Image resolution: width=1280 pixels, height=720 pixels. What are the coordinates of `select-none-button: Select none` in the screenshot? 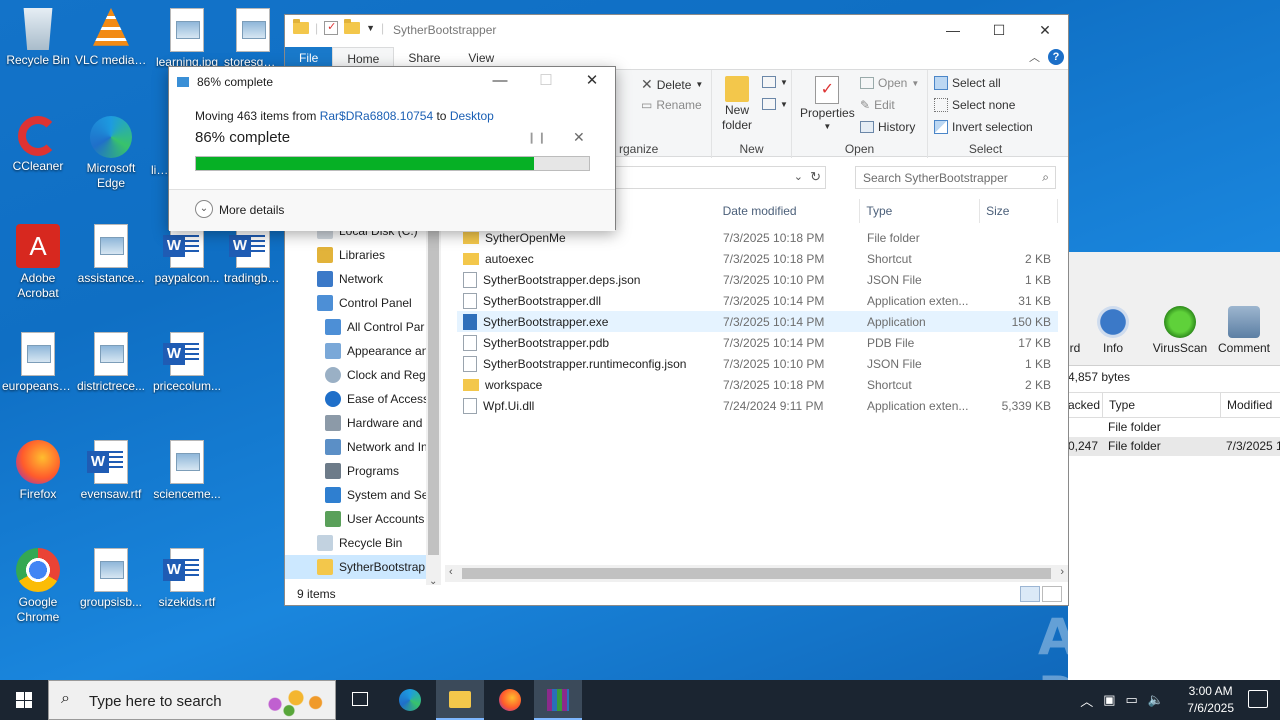 It's located at (974, 105).